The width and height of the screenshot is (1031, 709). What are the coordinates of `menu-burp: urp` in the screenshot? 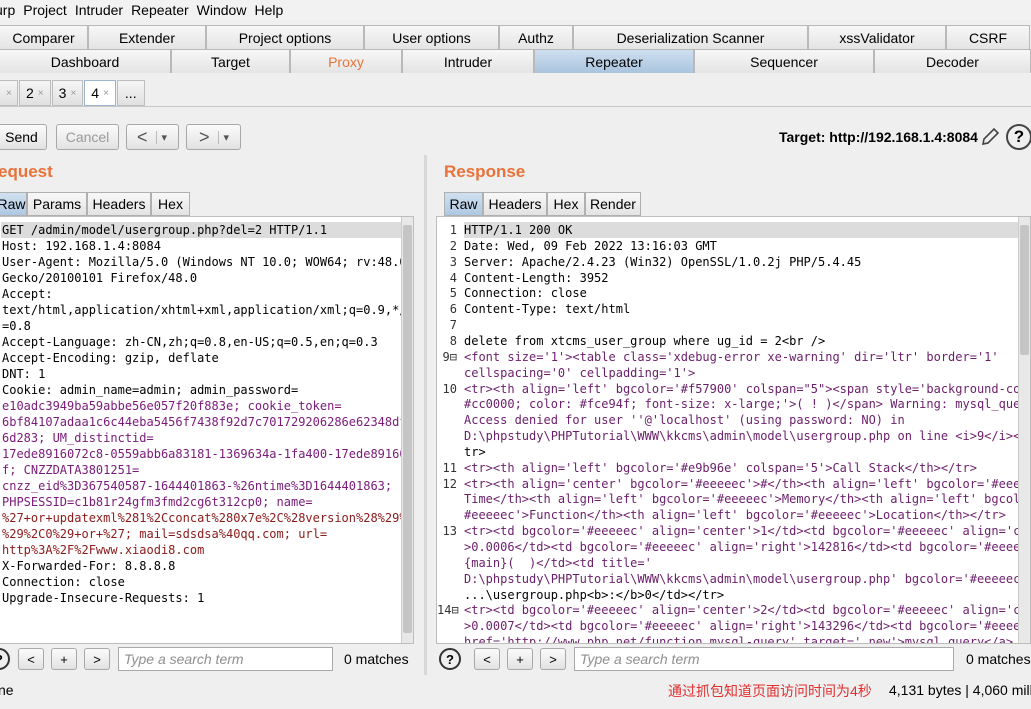 It's located at (7, 10).